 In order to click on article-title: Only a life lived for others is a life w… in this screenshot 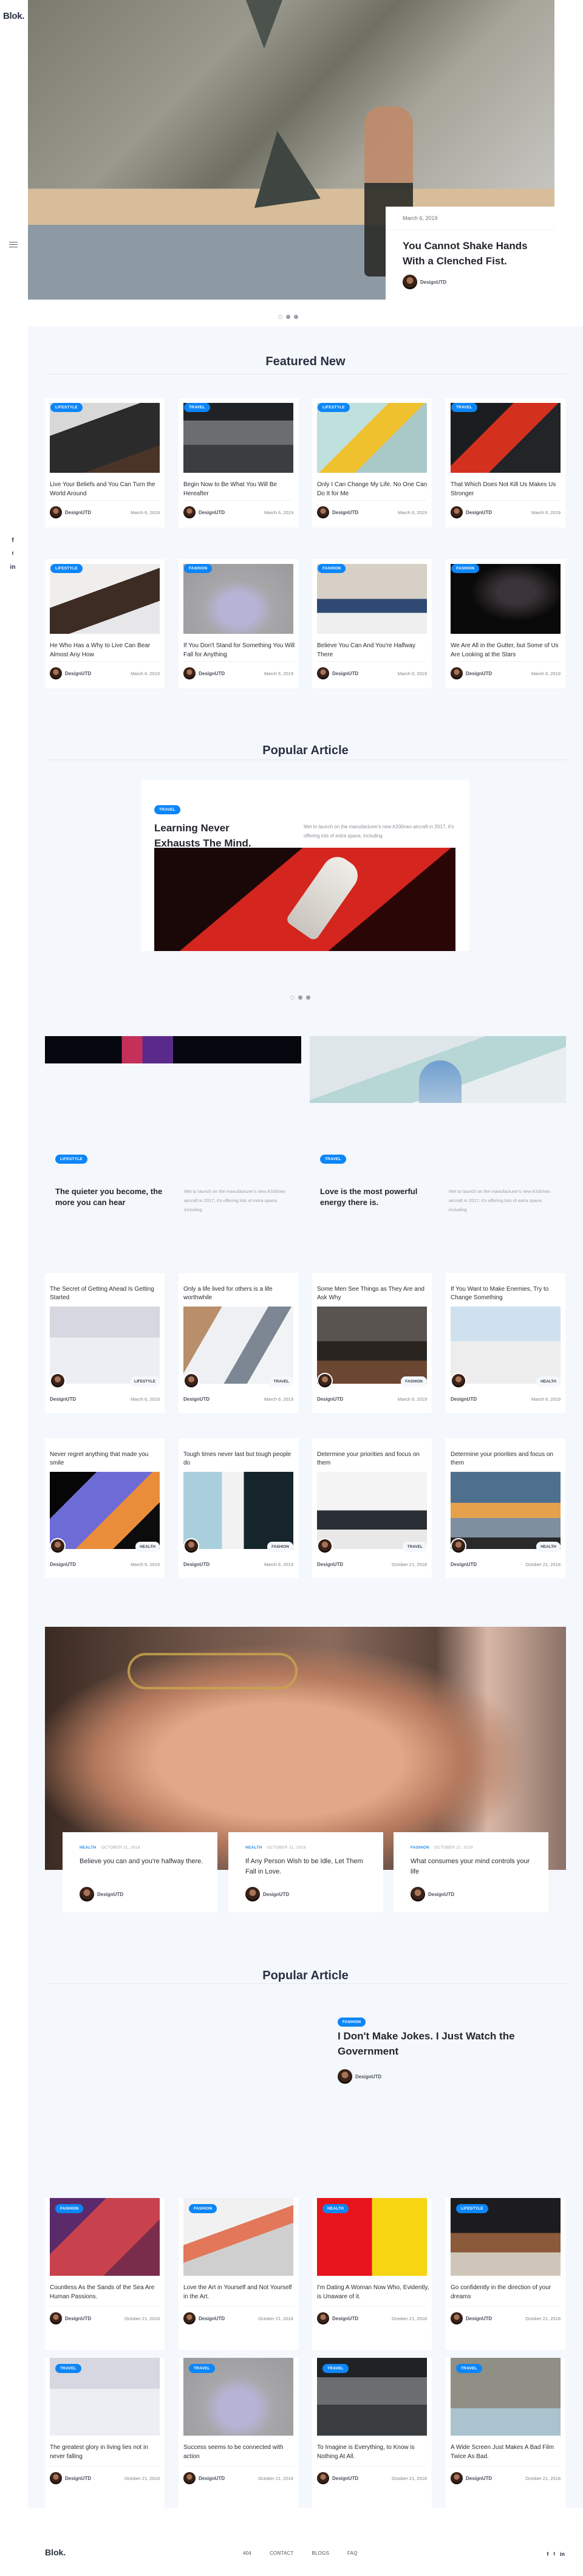, I will do `click(239, 1293)`.